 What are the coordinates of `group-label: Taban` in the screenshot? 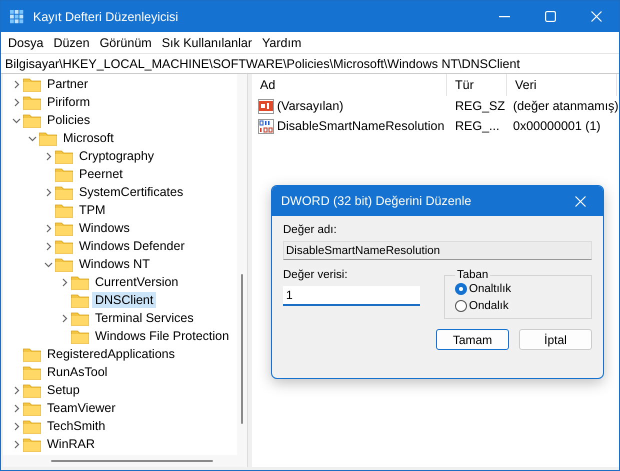 It's located at (473, 275).